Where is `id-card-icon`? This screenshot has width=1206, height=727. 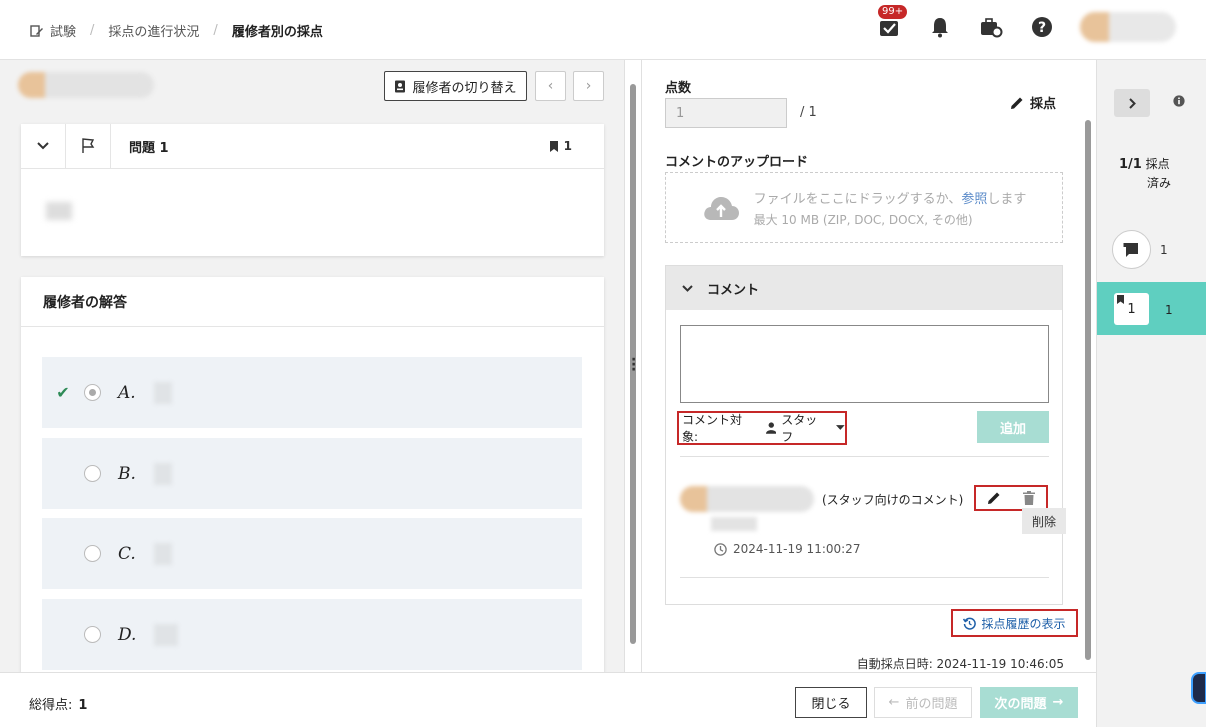
id-card-icon is located at coordinates (400, 86).